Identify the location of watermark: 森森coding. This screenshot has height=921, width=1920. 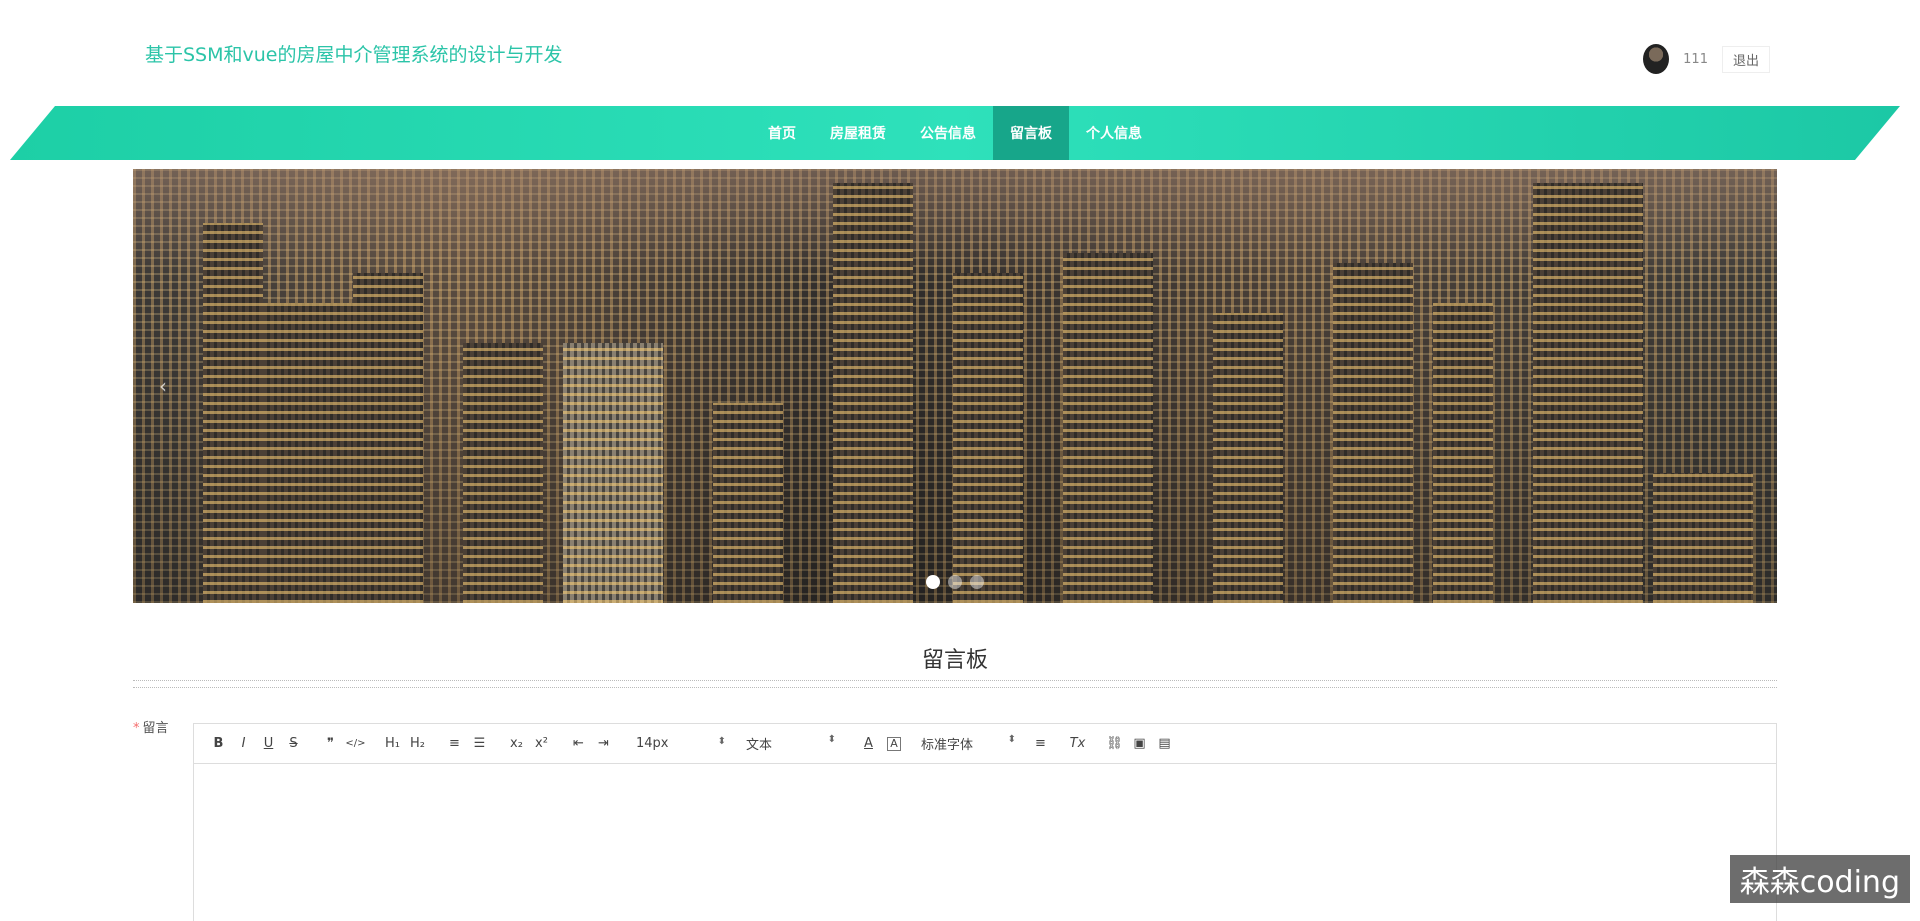
(1819, 879).